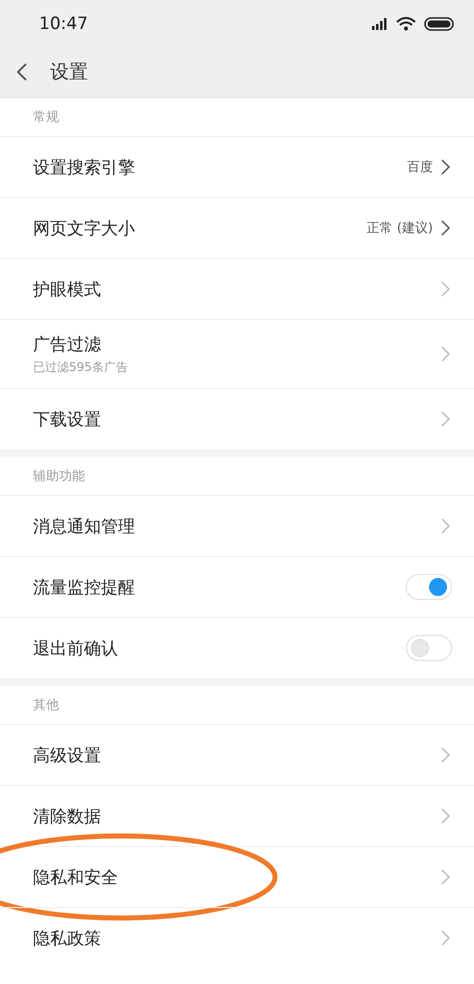  Describe the element at coordinates (75, 877) in the screenshot. I see `row-label: 隐私和安全` at that location.